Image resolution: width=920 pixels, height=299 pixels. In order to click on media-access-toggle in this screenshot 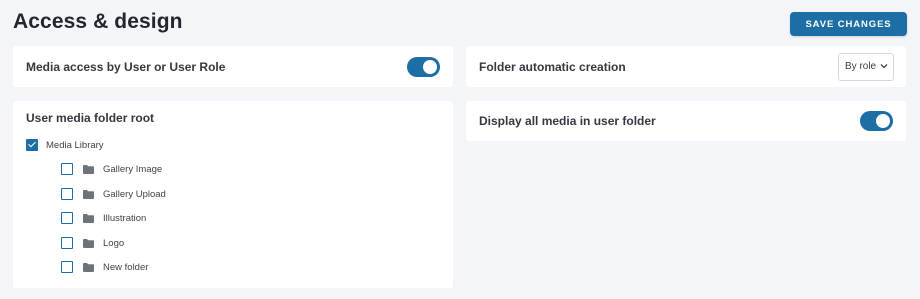, I will do `click(423, 66)`.